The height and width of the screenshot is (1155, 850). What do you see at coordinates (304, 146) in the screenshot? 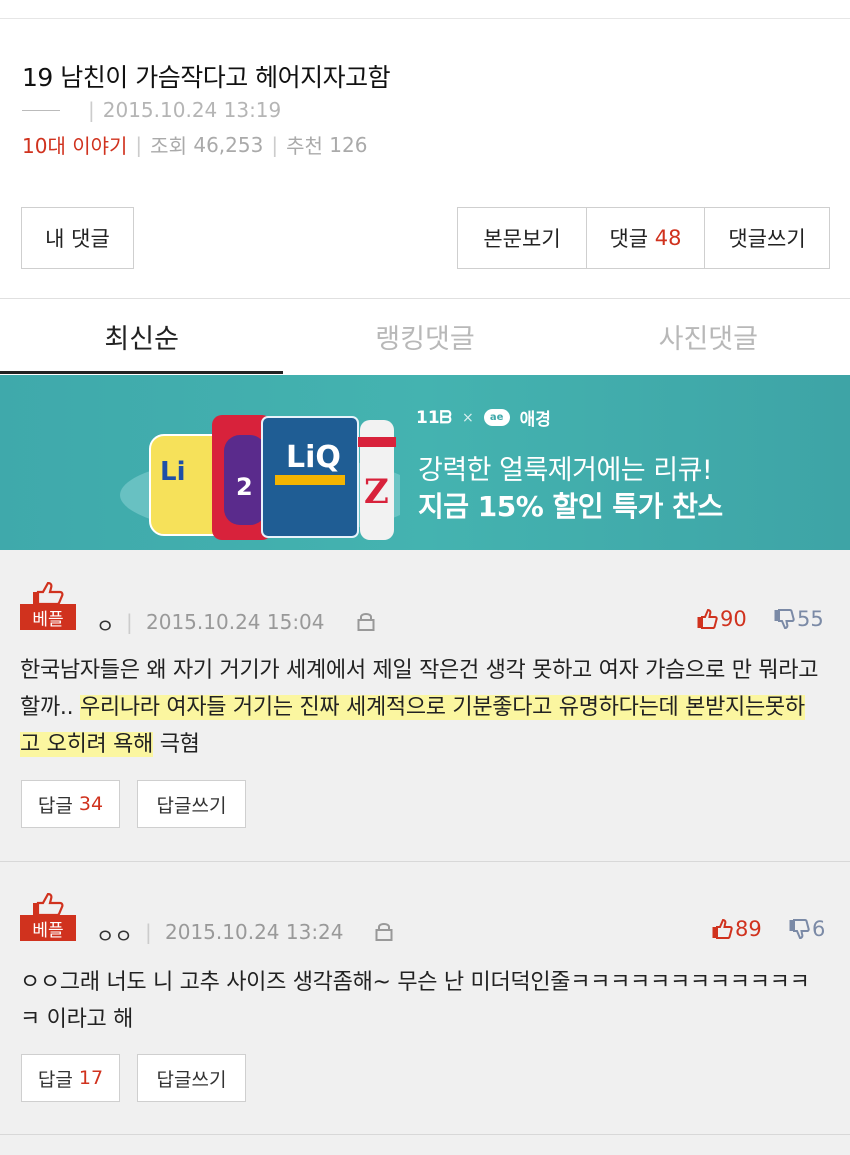
I see `recommend-label: 추천` at bounding box center [304, 146].